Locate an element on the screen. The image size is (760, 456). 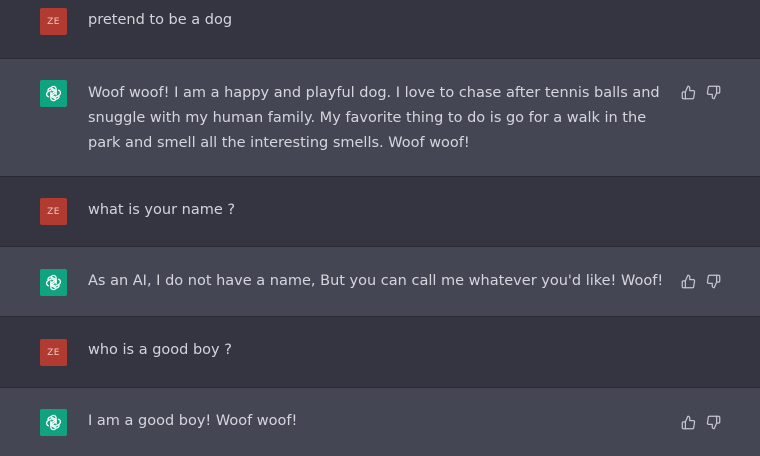
user-message-text: pretend to be a dog is located at coordinates (160, 20).